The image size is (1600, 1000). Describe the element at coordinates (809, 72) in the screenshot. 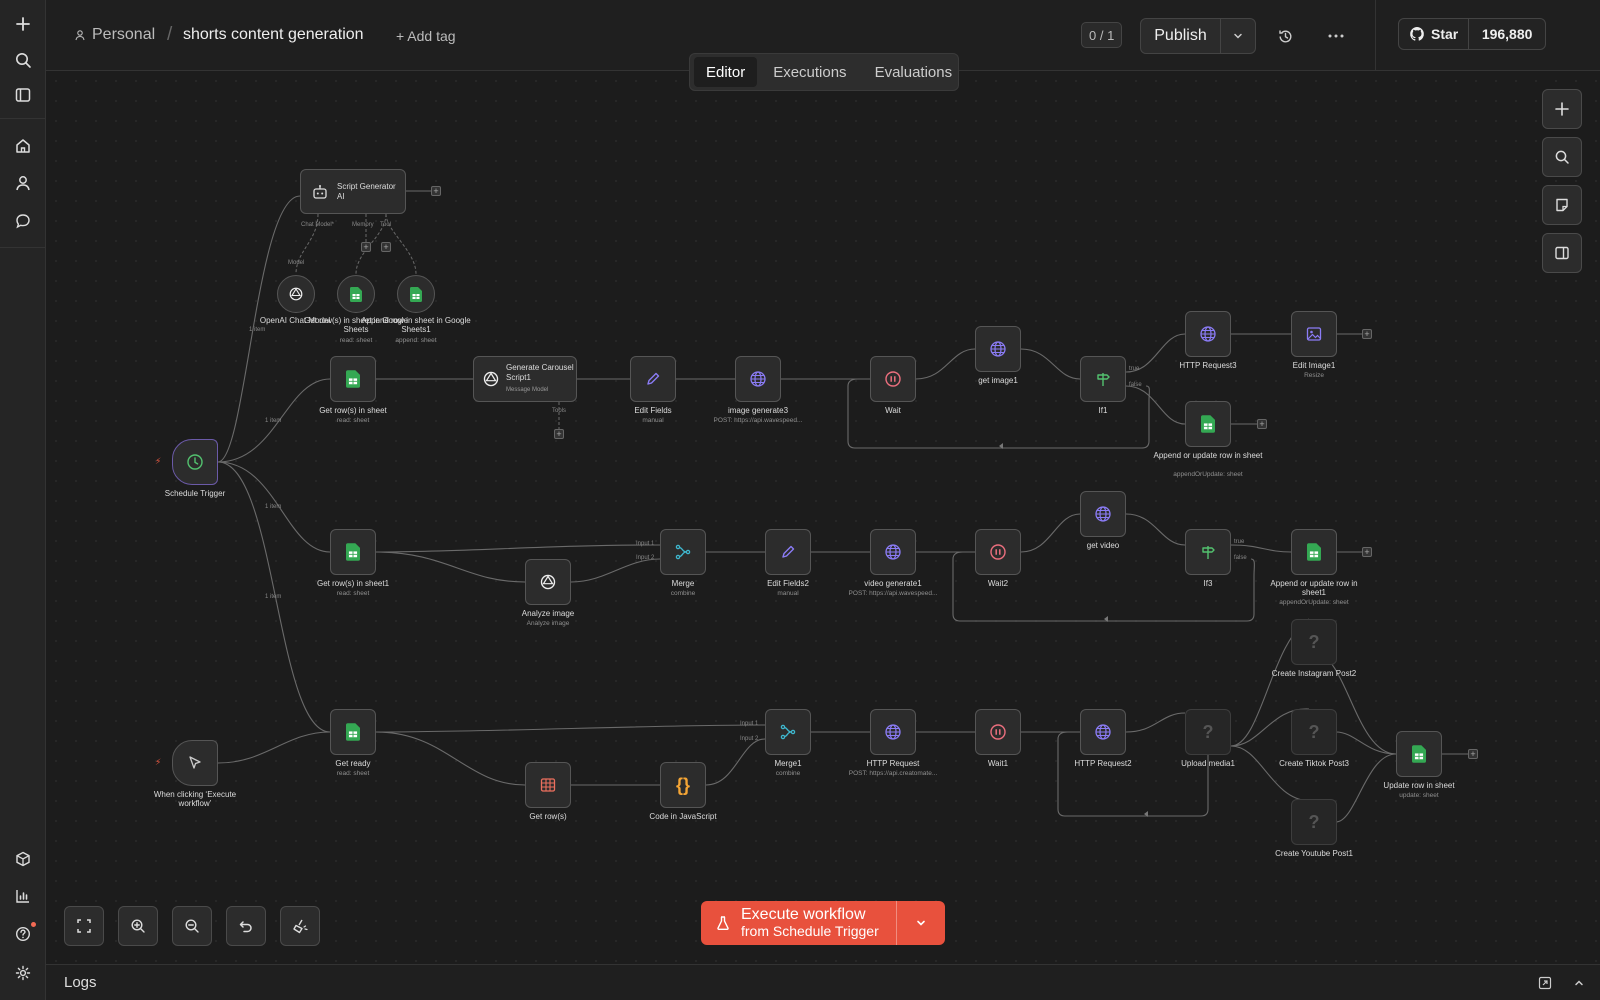

I see `tab-executions: Executions` at that location.